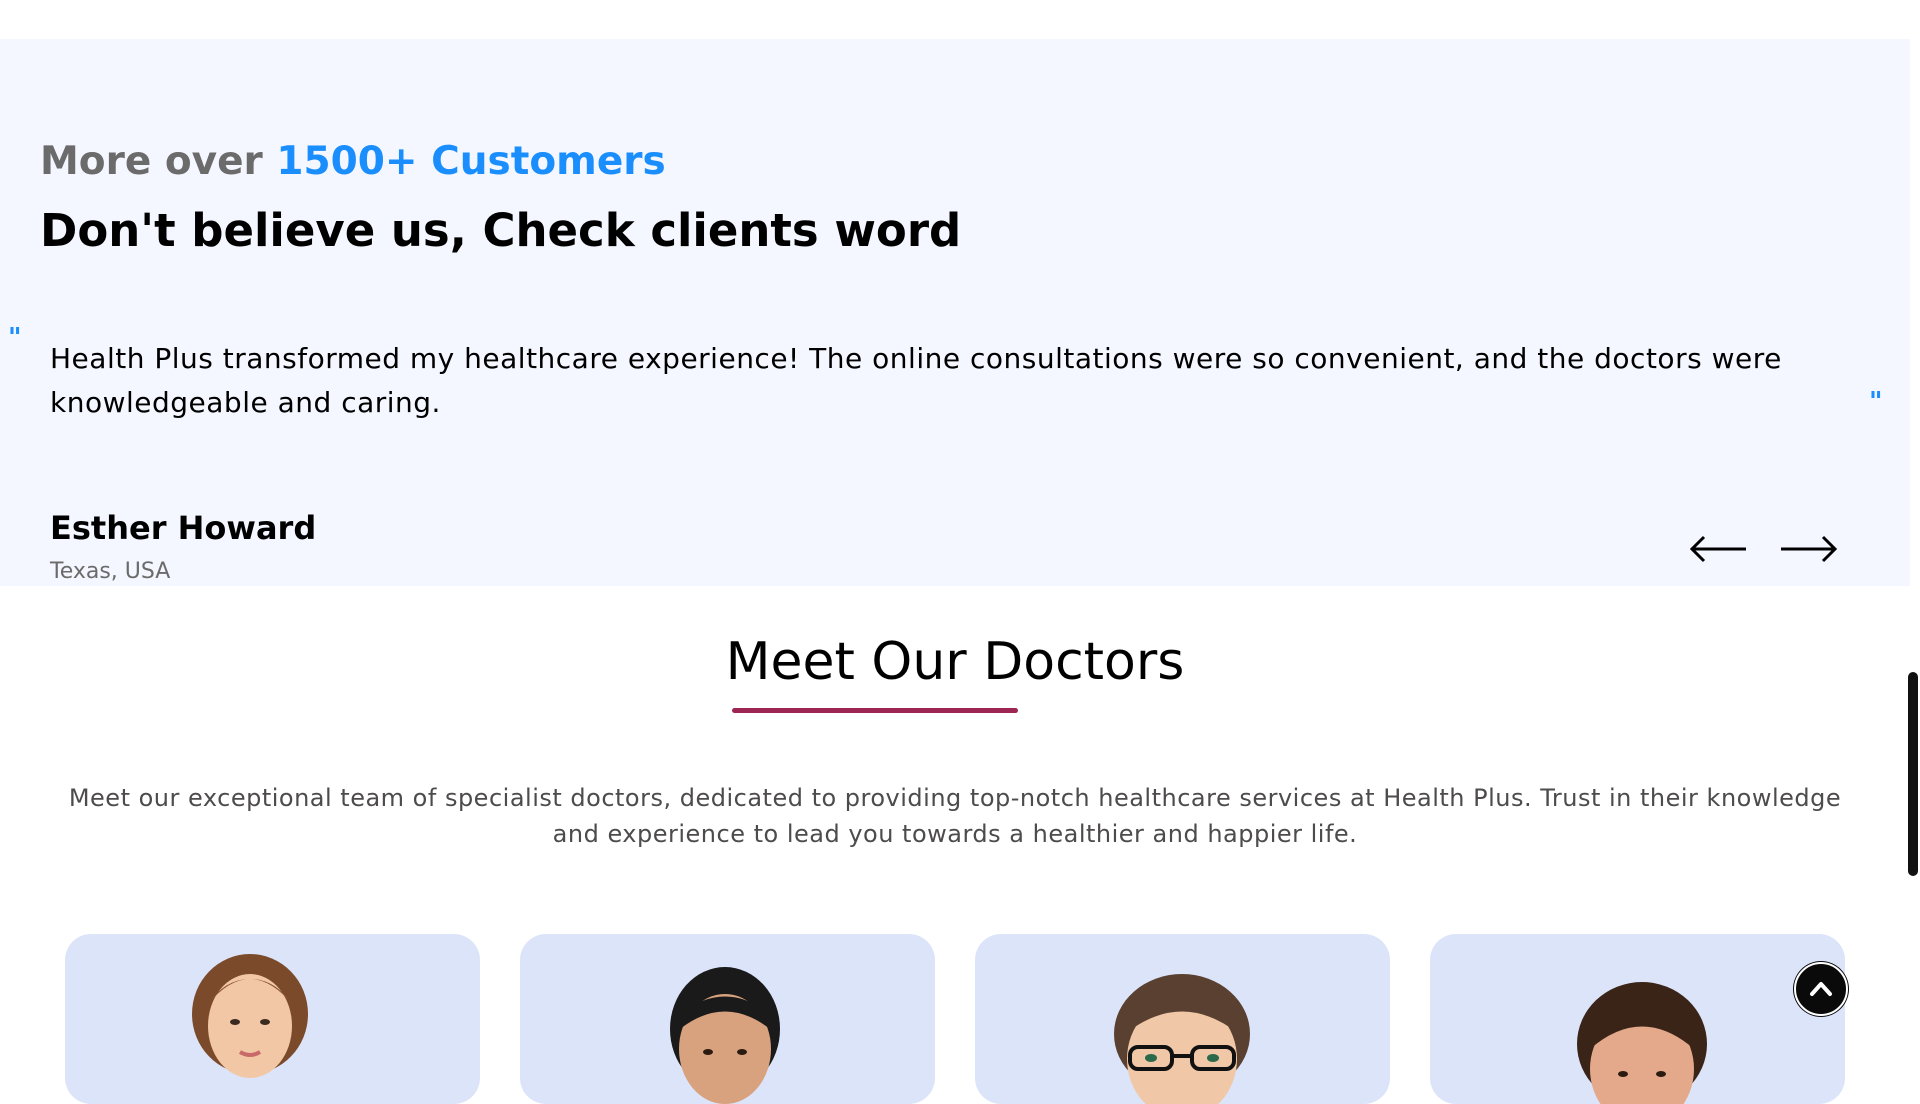  What do you see at coordinates (1876, 402) in the screenshot?
I see `close-quote-icon: "` at bounding box center [1876, 402].